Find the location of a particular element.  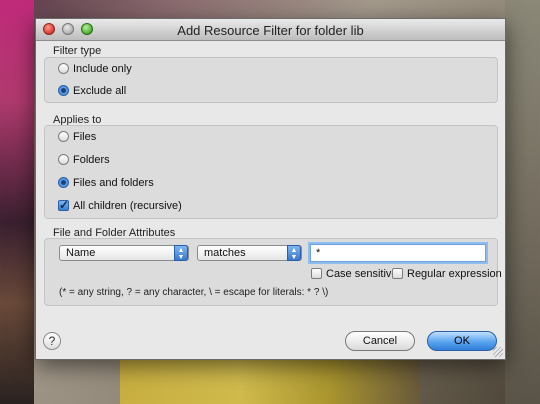

exclude-all-radio is located at coordinates (63, 90).